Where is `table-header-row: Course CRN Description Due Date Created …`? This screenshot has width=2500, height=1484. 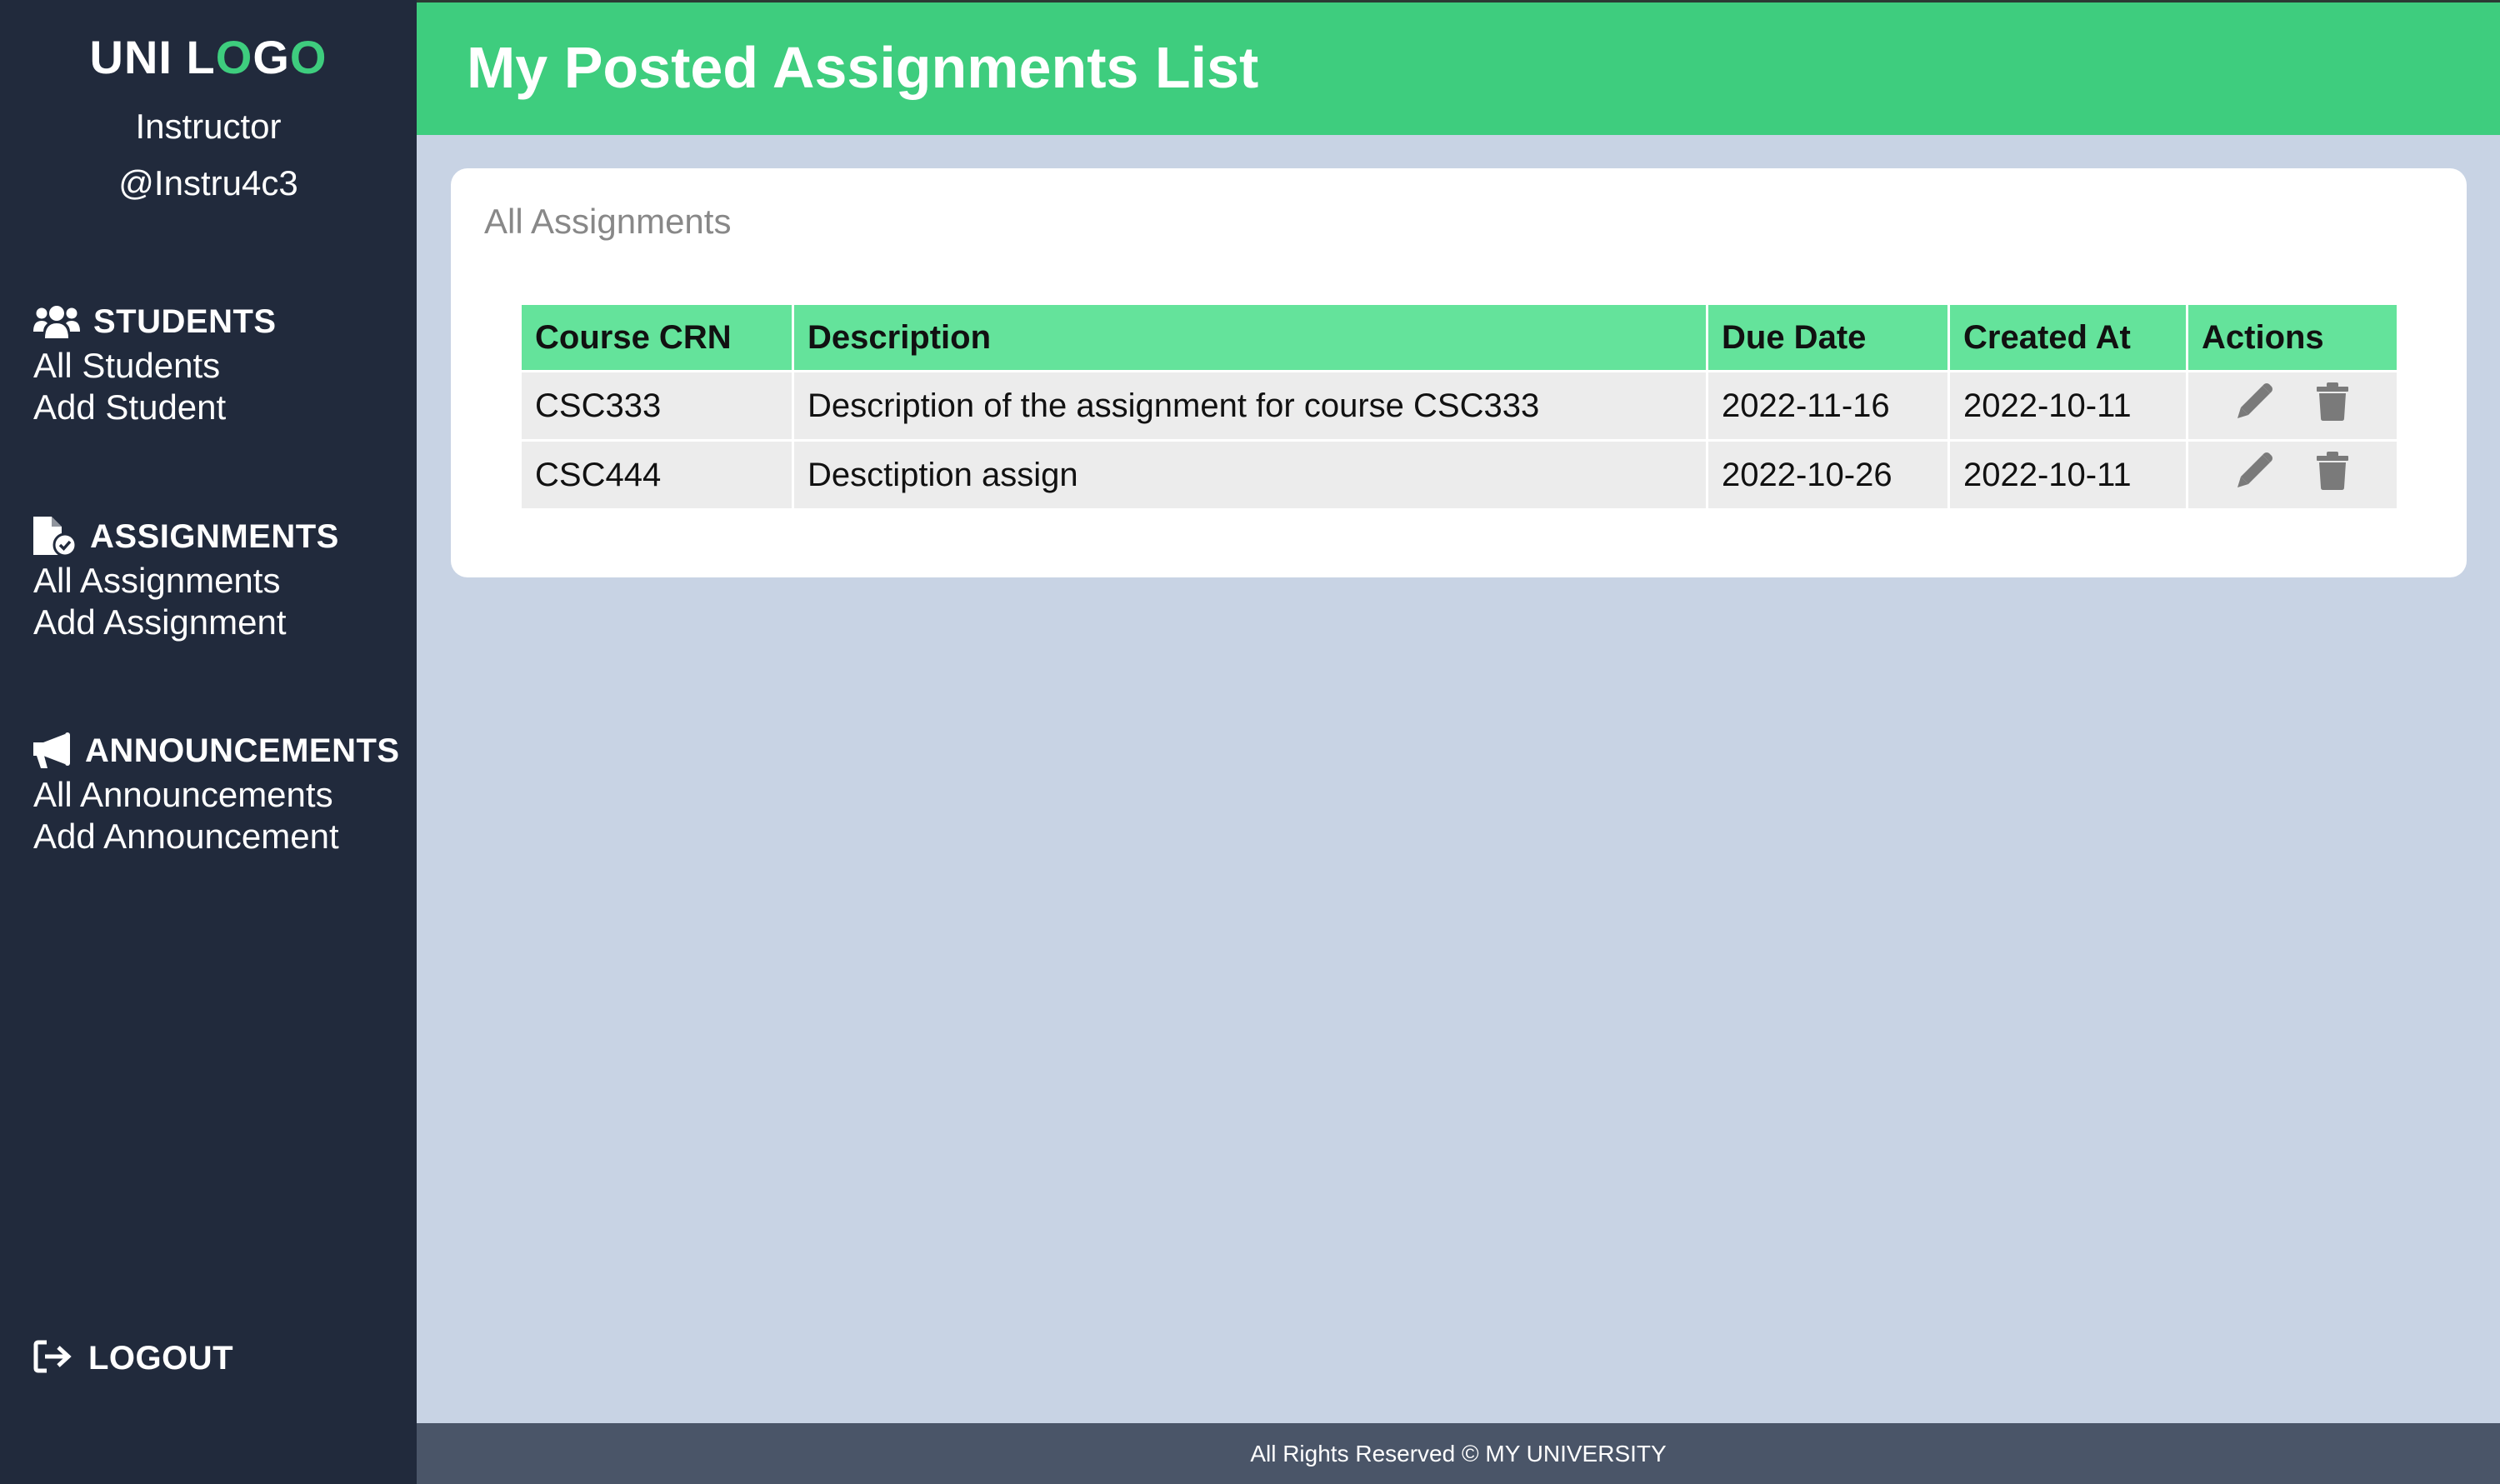
table-header-row: Course CRN Description Due Date Created … is located at coordinates (1459, 338).